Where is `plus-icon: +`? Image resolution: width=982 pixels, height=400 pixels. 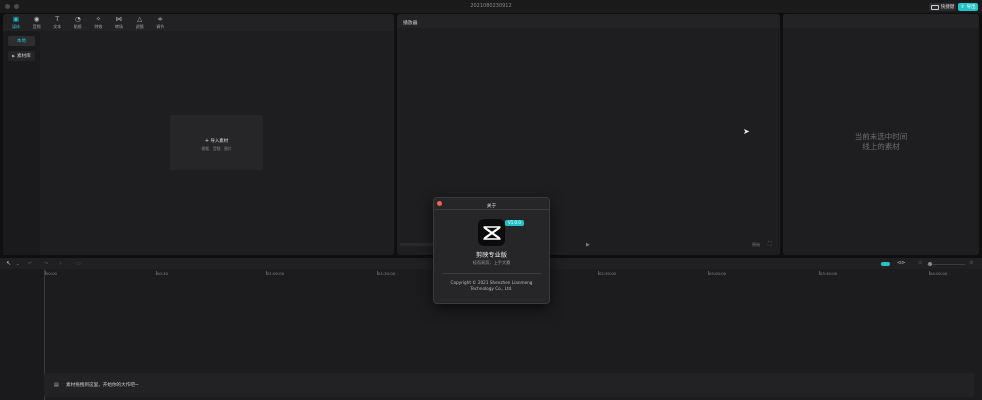
plus-icon: + is located at coordinates (207, 141).